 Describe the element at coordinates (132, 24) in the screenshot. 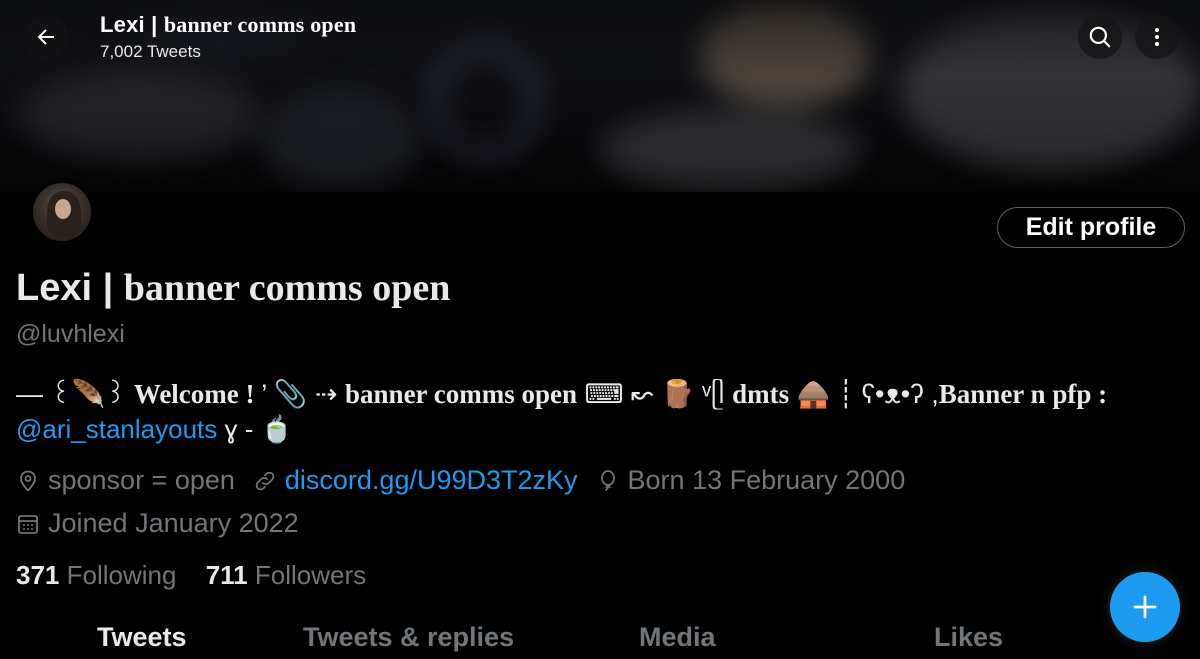

I see `header-name-plain: Lexi |` at that location.